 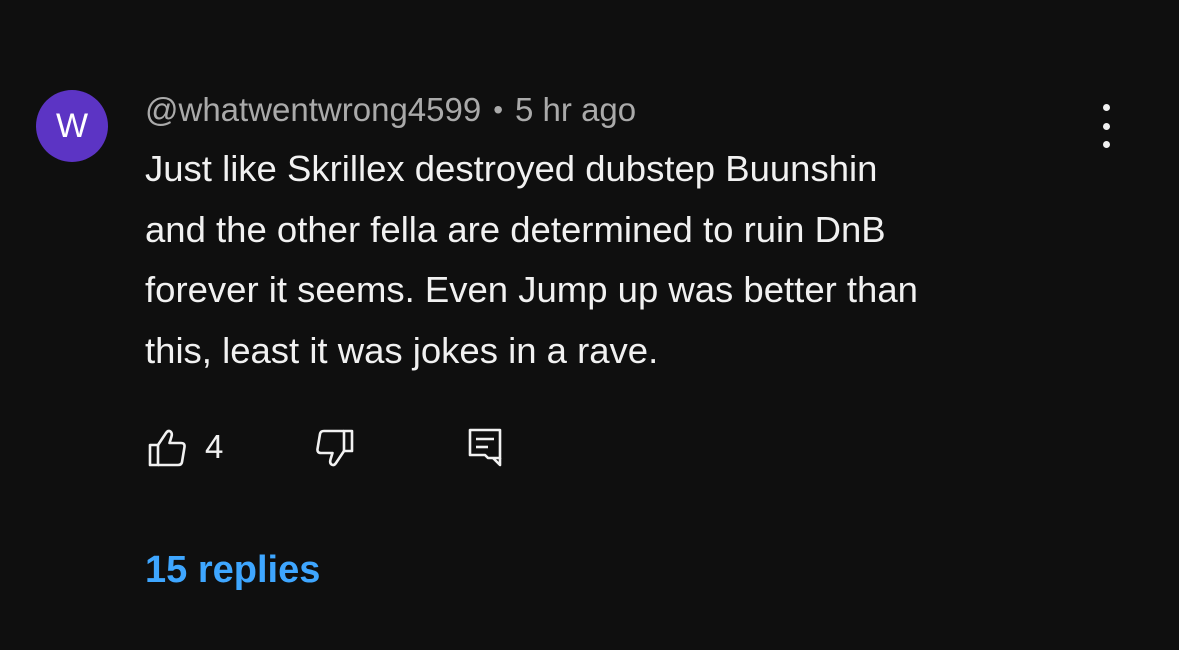 What do you see at coordinates (232, 570) in the screenshot?
I see `view-replies-link: 15 replies` at bounding box center [232, 570].